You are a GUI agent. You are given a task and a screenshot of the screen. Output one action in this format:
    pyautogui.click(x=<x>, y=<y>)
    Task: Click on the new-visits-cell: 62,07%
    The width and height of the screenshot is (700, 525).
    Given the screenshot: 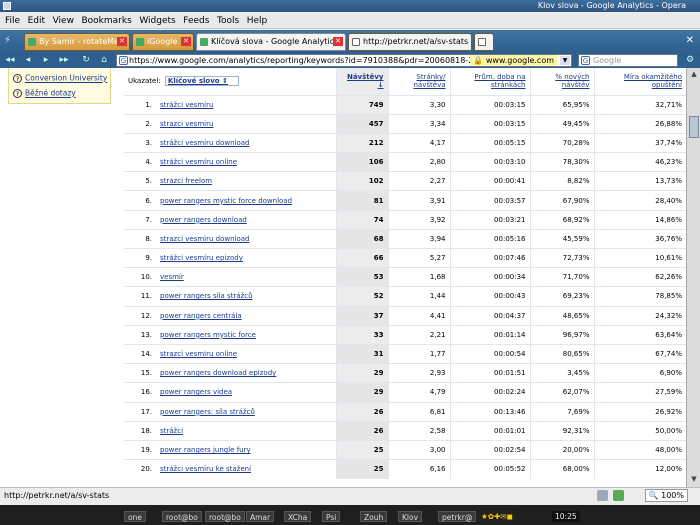 What is the action you would take?
    pyautogui.click(x=561, y=392)
    